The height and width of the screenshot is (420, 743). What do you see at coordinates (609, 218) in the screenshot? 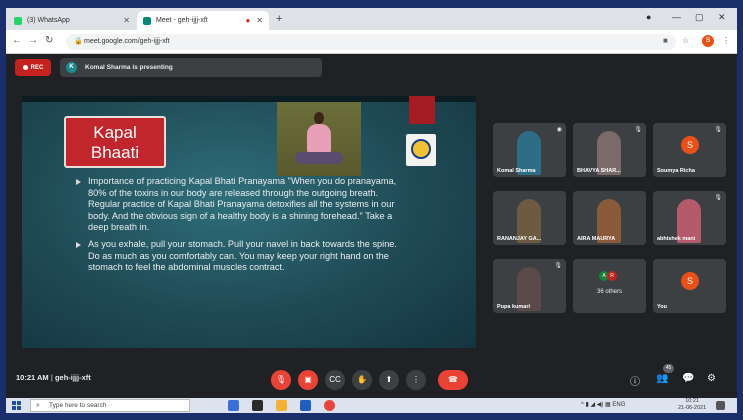
I see `participant-tile: AIRA MAURYA` at bounding box center [609, 218].